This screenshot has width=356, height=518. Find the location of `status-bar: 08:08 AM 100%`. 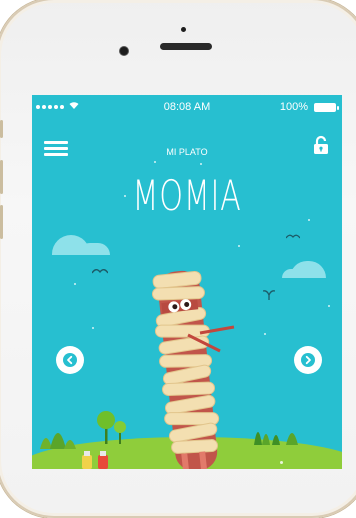

status-bar: 08:08 AM 100% is located at coordinates (187, 106).